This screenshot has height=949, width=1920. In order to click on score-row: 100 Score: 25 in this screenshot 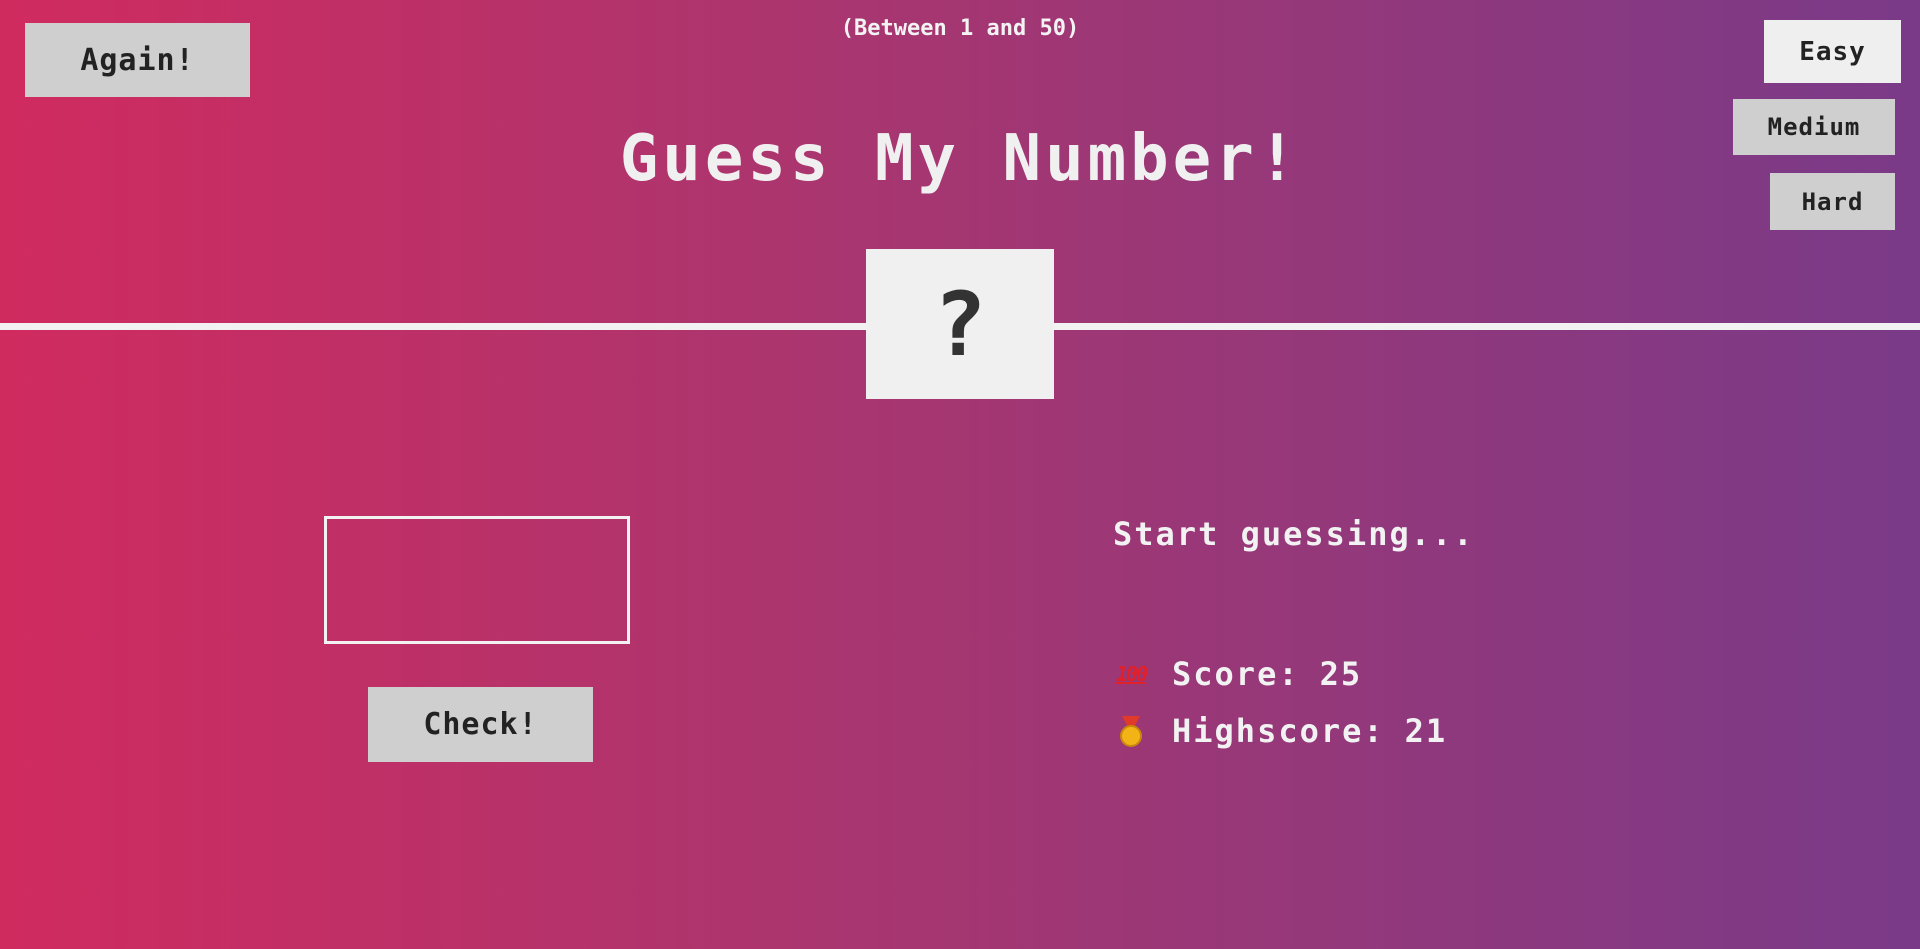, I will do `click(1239, 674)`.